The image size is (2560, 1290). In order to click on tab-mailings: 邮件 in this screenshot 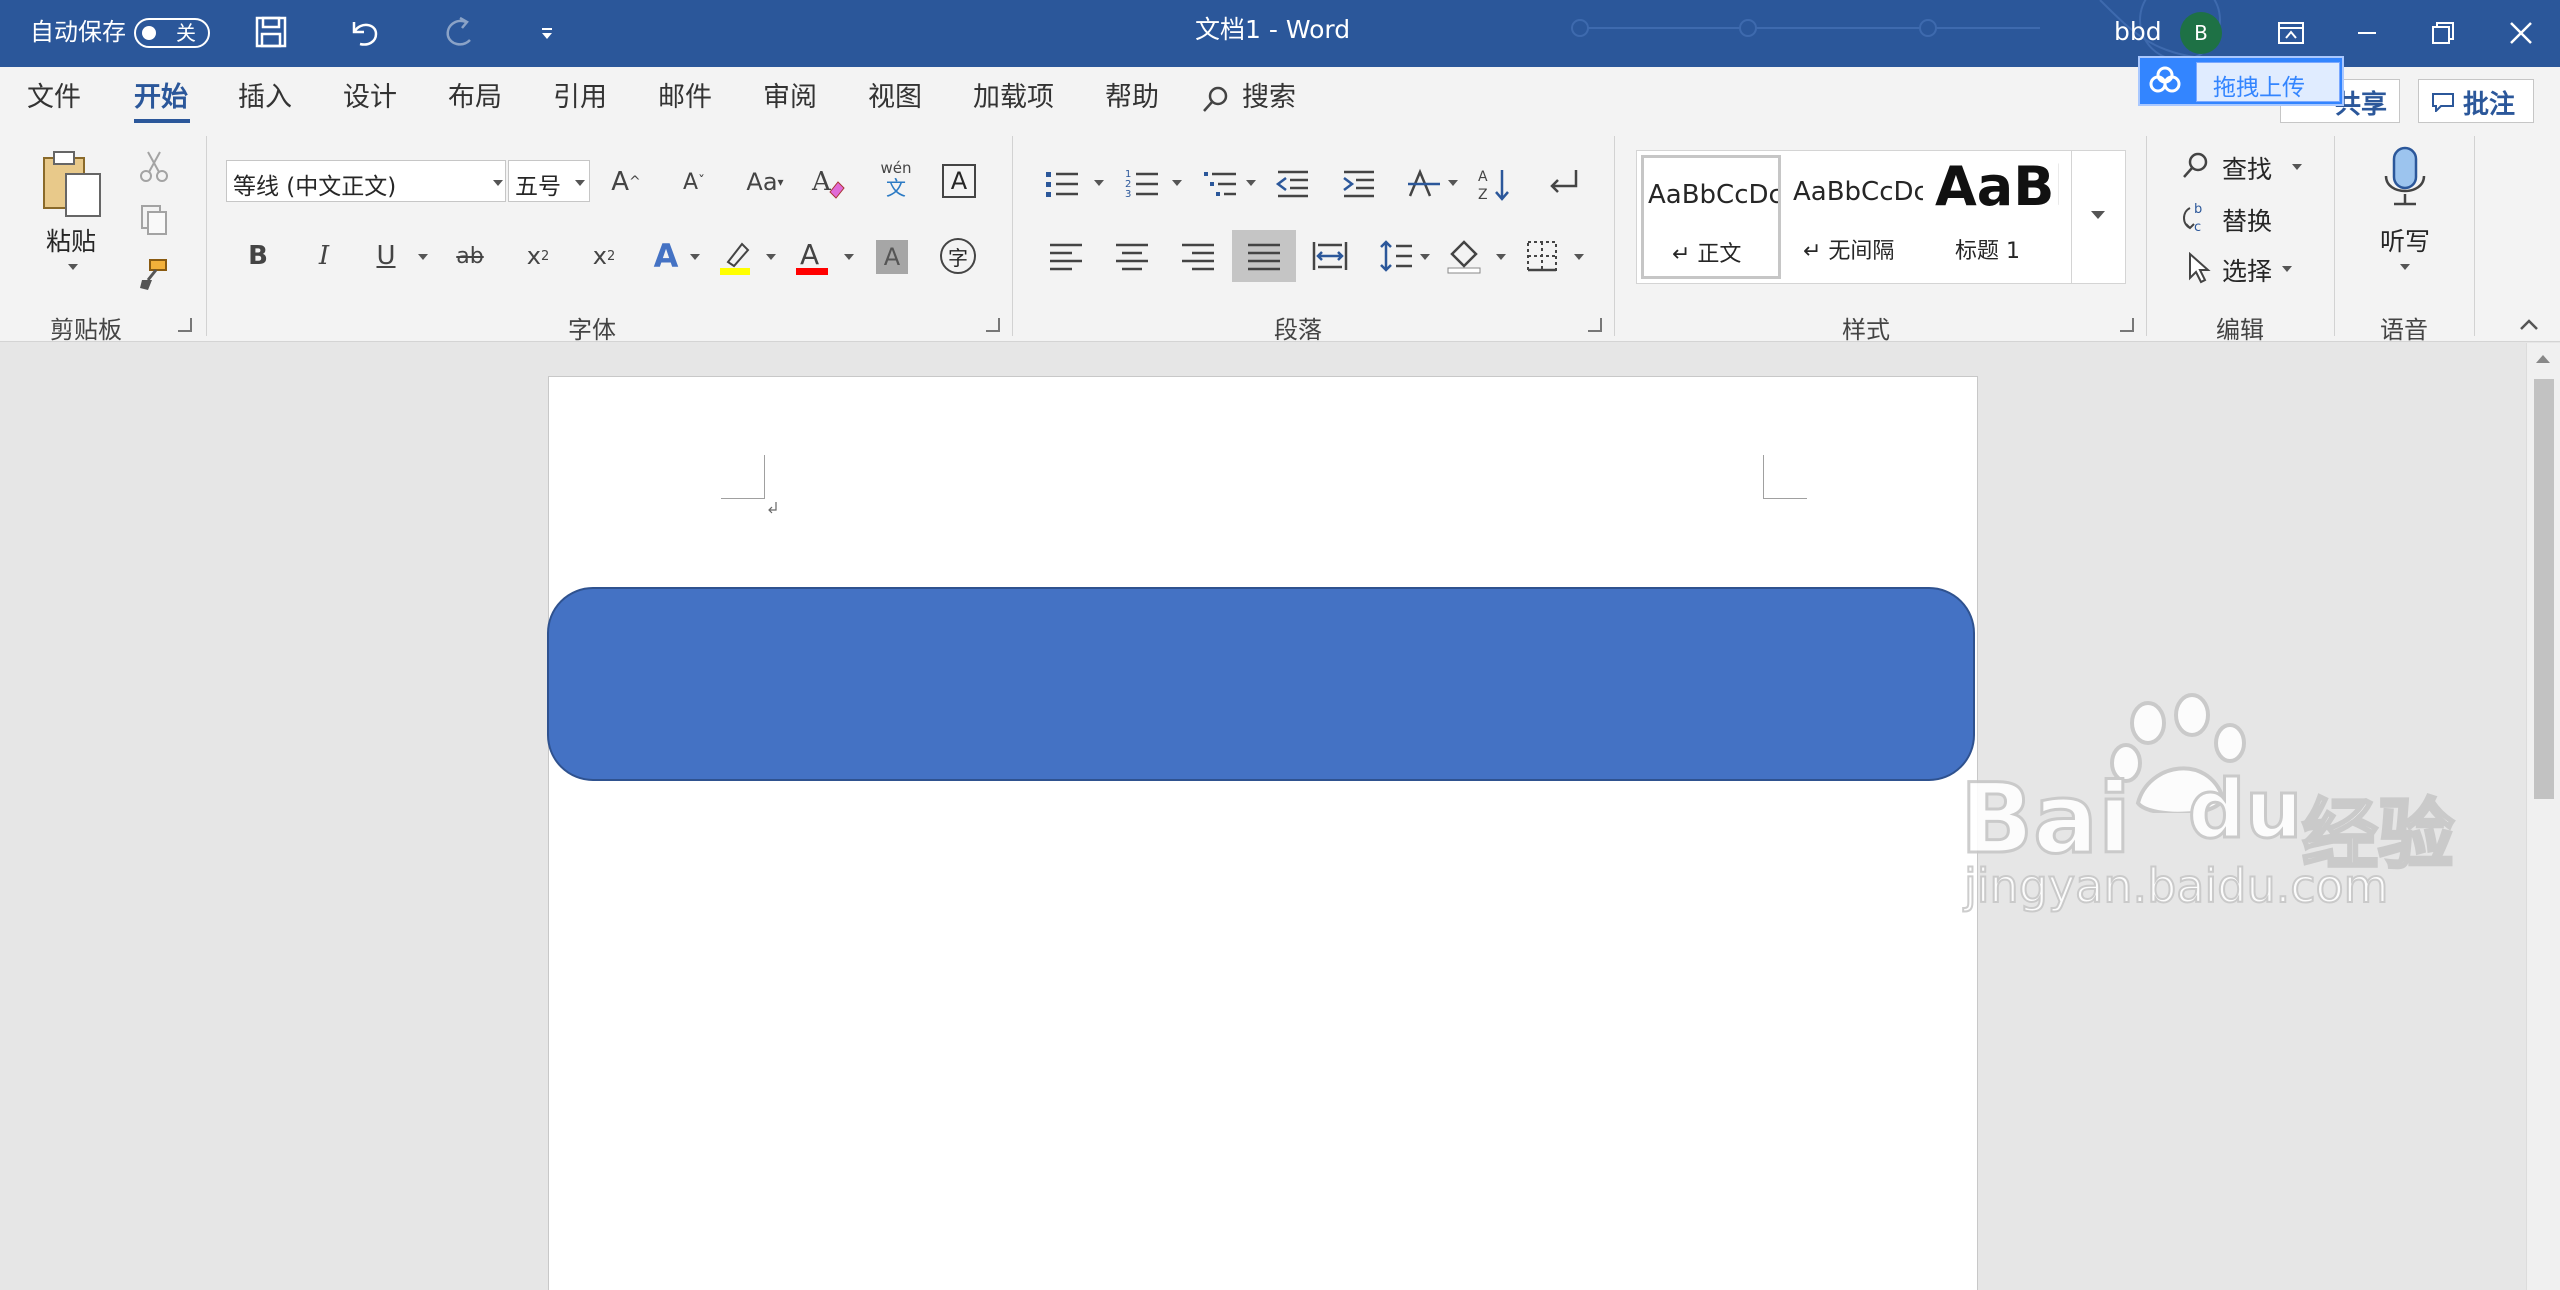, I will do `click(685, 98)`.